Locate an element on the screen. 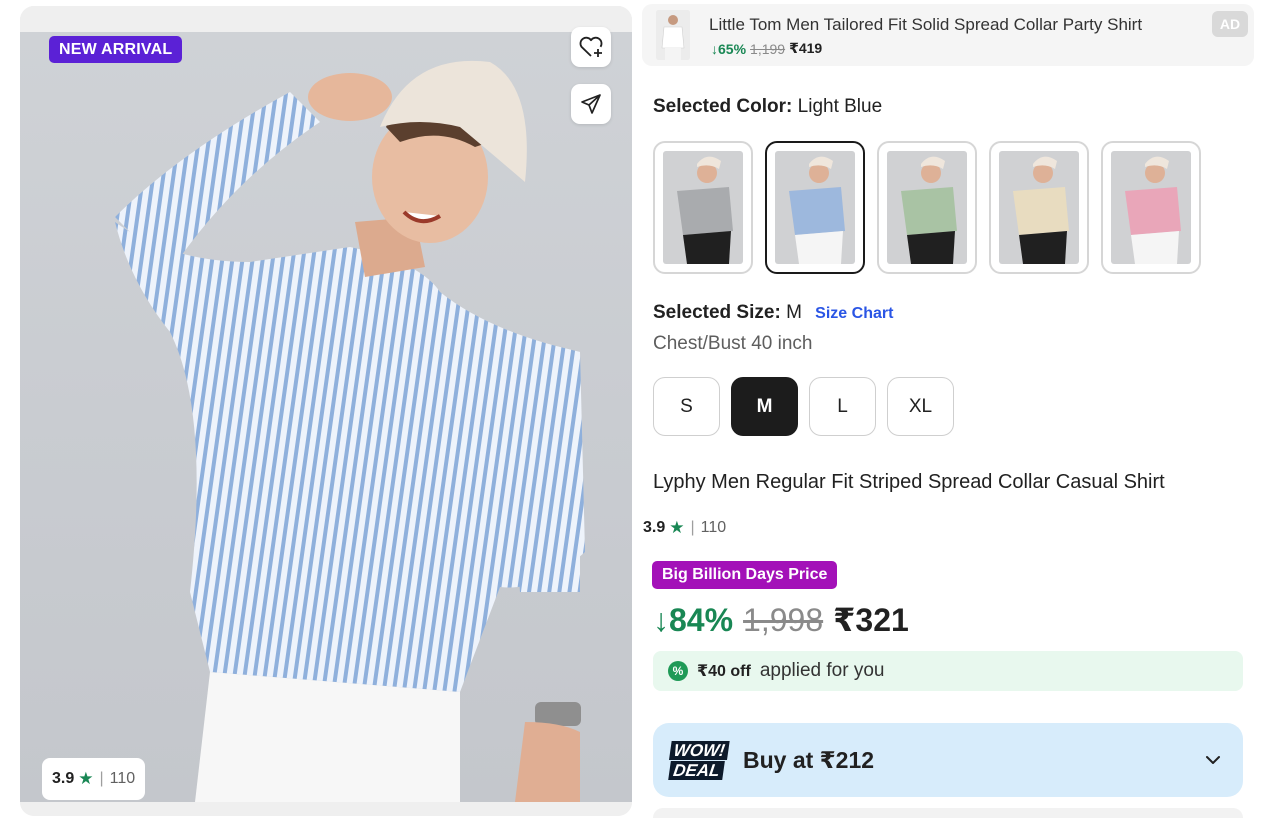  size-option-m: M is located at coordinates (764, 406).